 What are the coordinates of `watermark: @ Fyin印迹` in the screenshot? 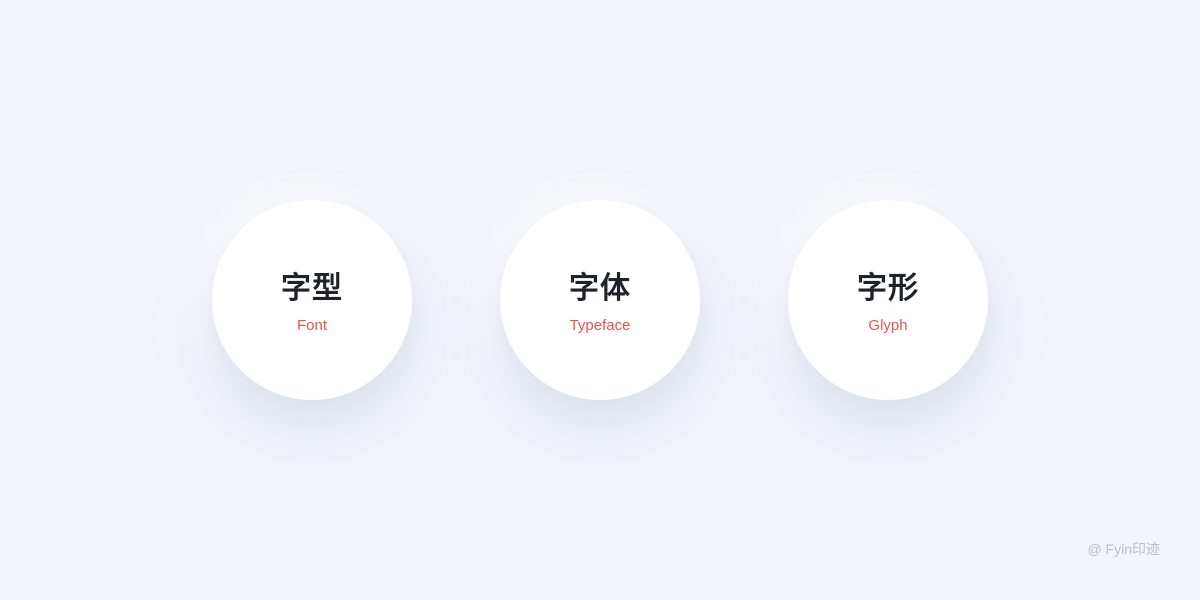 It's located at (1123, 549).